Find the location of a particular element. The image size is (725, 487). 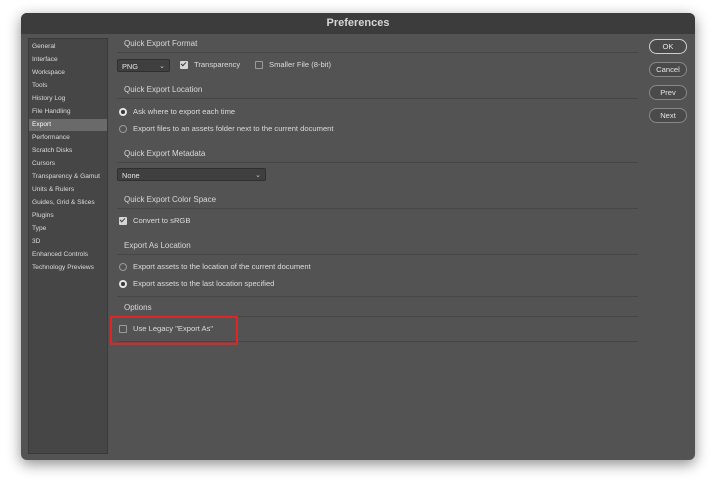

sidebar-item-file-handling: File Handling is located at coordinates (68, 112).